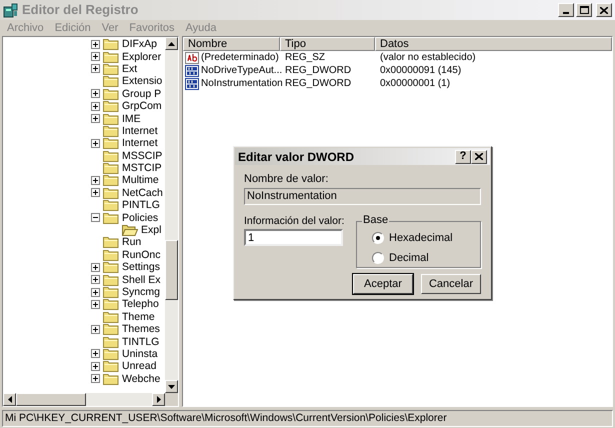 The width and height of the screenshot is (615, 428). Describe the element at coordinates (95, 217) in the screenshot. I see `collapse-icon` at that location.